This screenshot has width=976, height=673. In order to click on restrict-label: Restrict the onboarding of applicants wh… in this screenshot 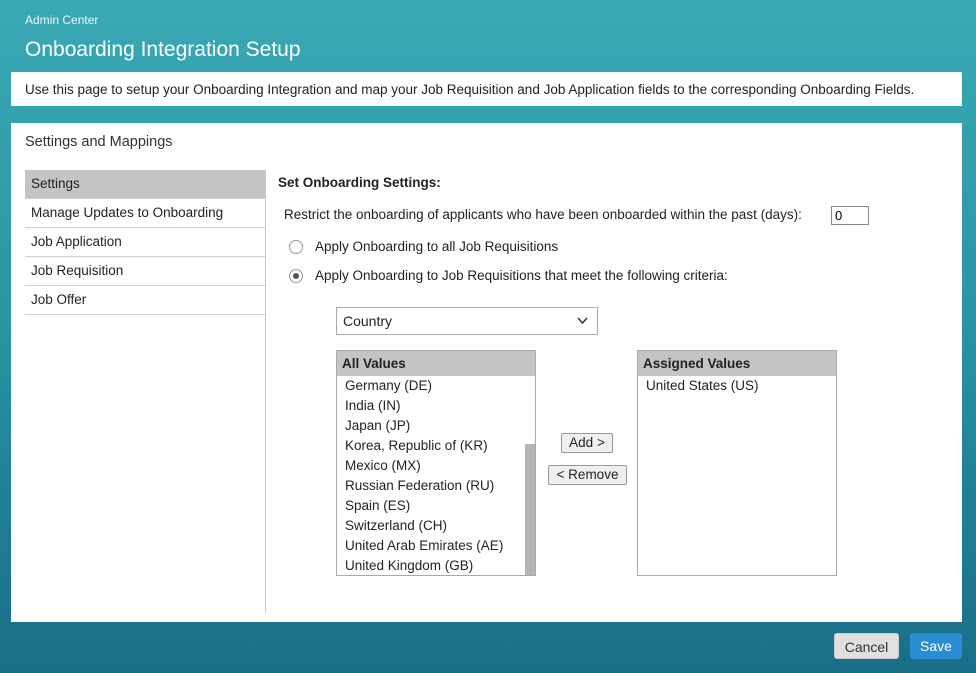, I will do `click(543, 214)`.